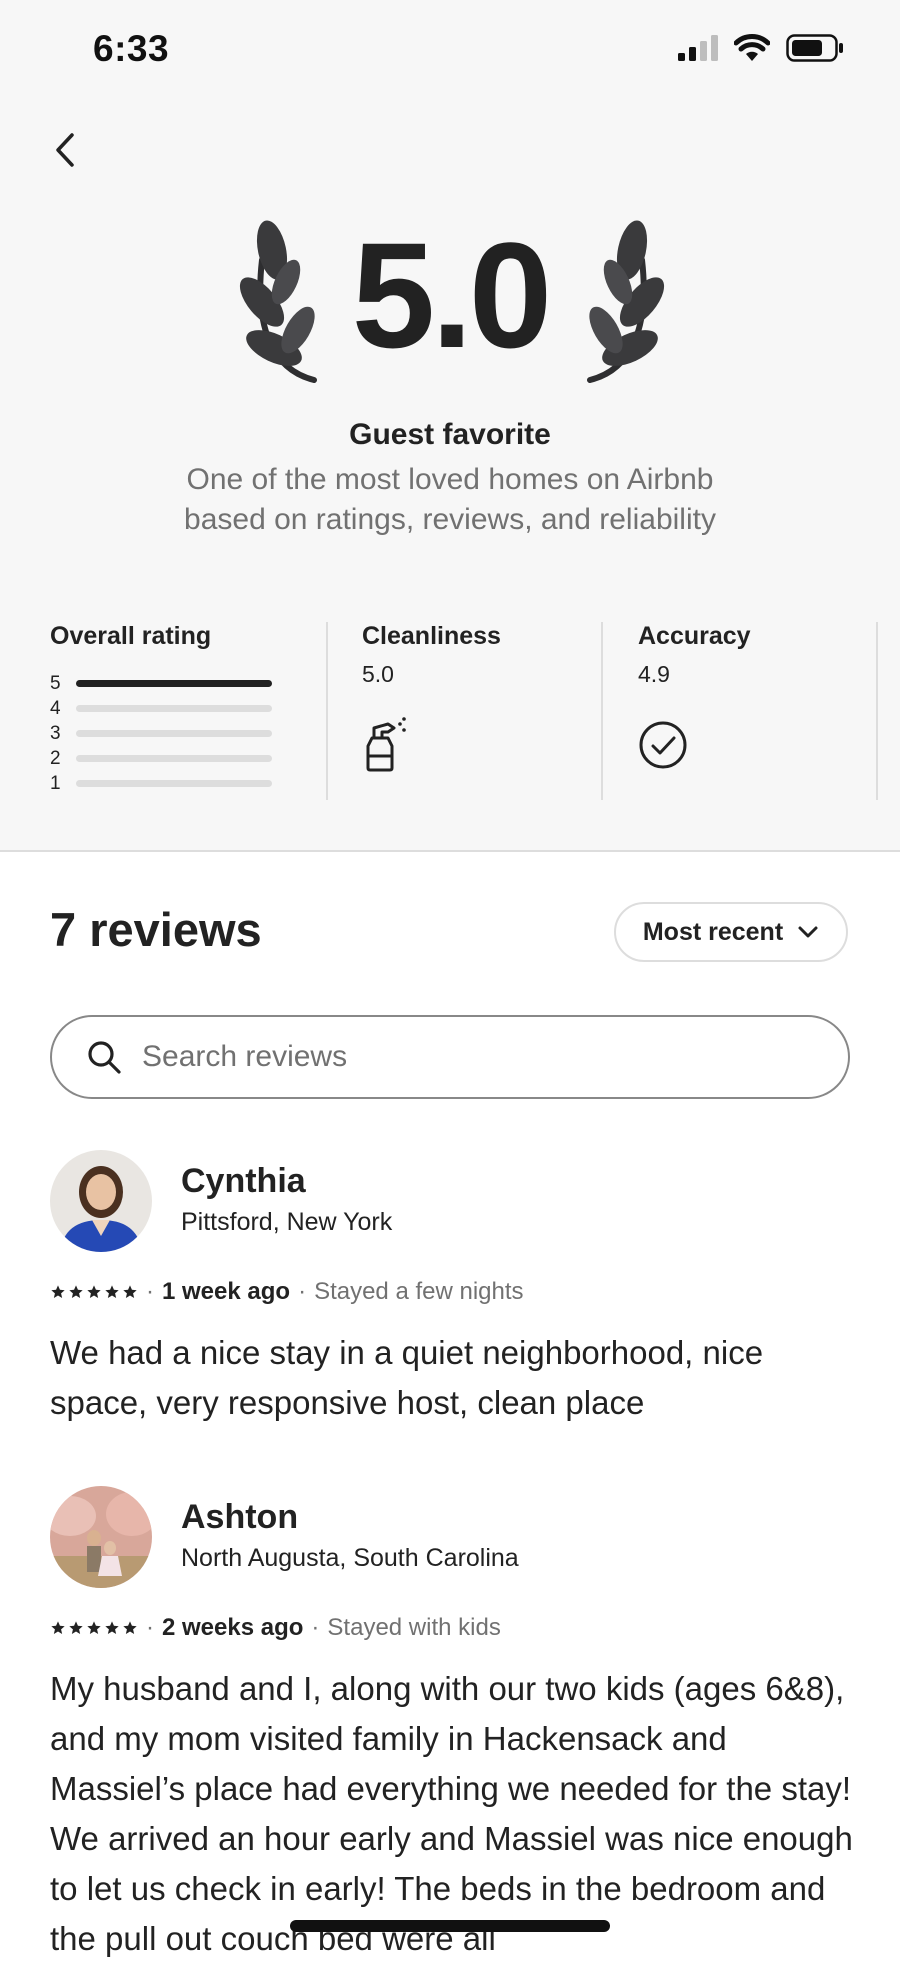  What do you see at coordinates (450, 1926) in the screenshot?
I see `home-indicator` at bounding box center [450, 1926].